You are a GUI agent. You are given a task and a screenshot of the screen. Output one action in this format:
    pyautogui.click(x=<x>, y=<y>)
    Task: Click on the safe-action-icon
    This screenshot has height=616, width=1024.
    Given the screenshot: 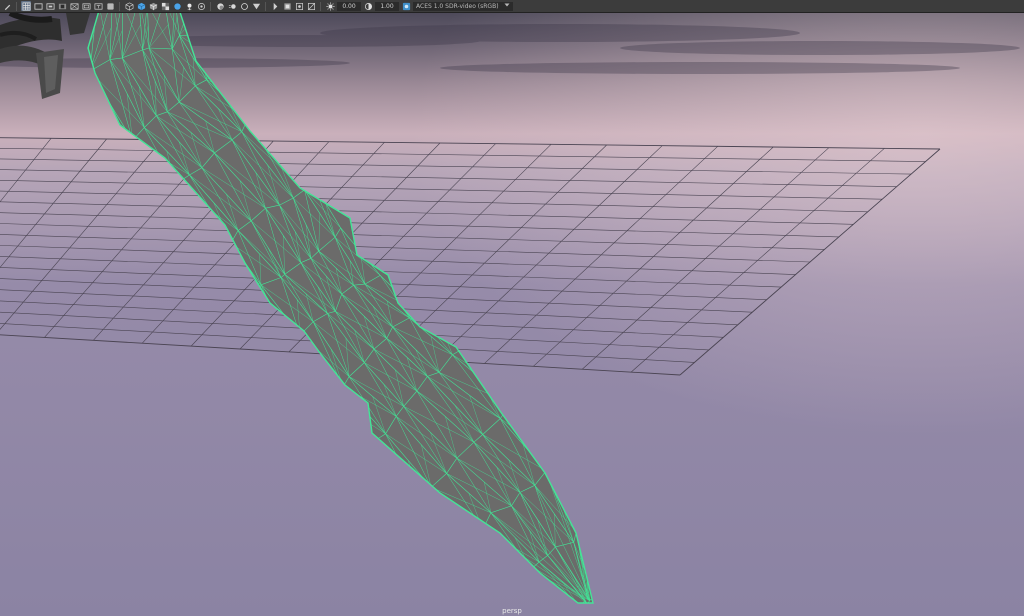 What is the action you would take?
    pyautogui.click(x=86, y=6)
    